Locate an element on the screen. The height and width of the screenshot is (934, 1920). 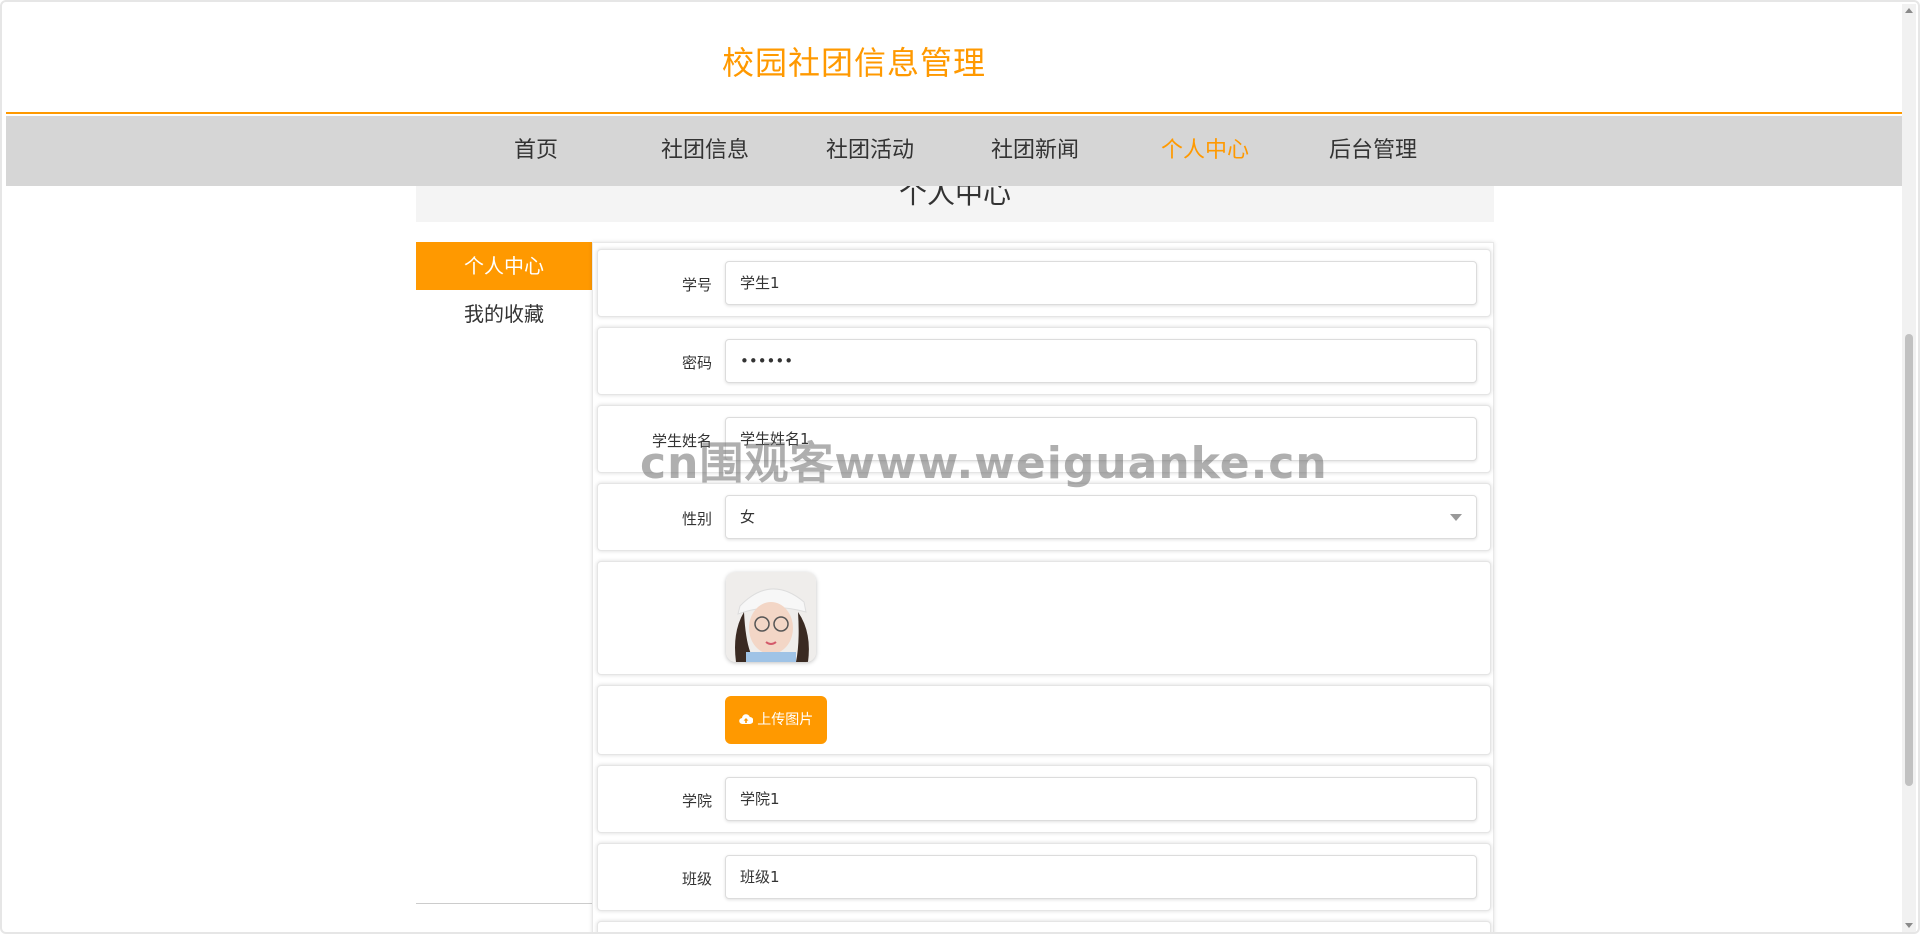
main-nav: 首页 社团信息 社团活动 社团新闻 个人中心 后台管理 is located at coordinates (954, 151).